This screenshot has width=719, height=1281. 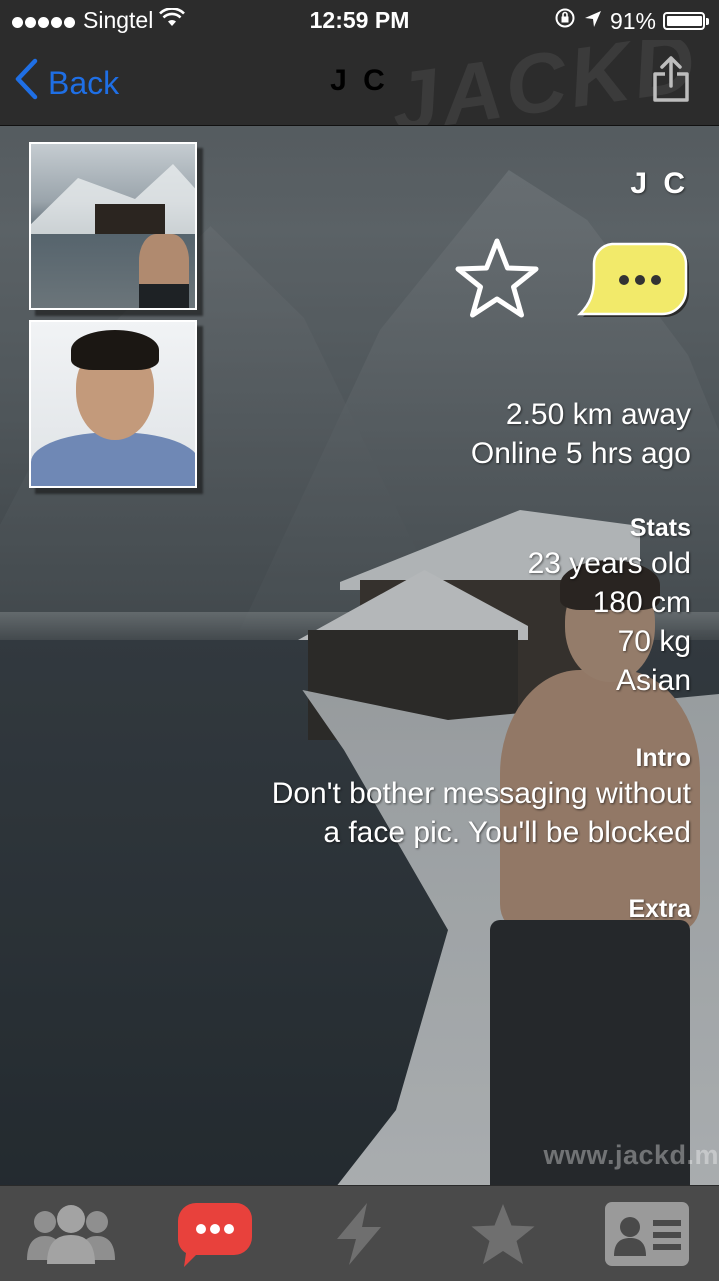 I want to click on tab-activity, so click(x=359, y=1233).